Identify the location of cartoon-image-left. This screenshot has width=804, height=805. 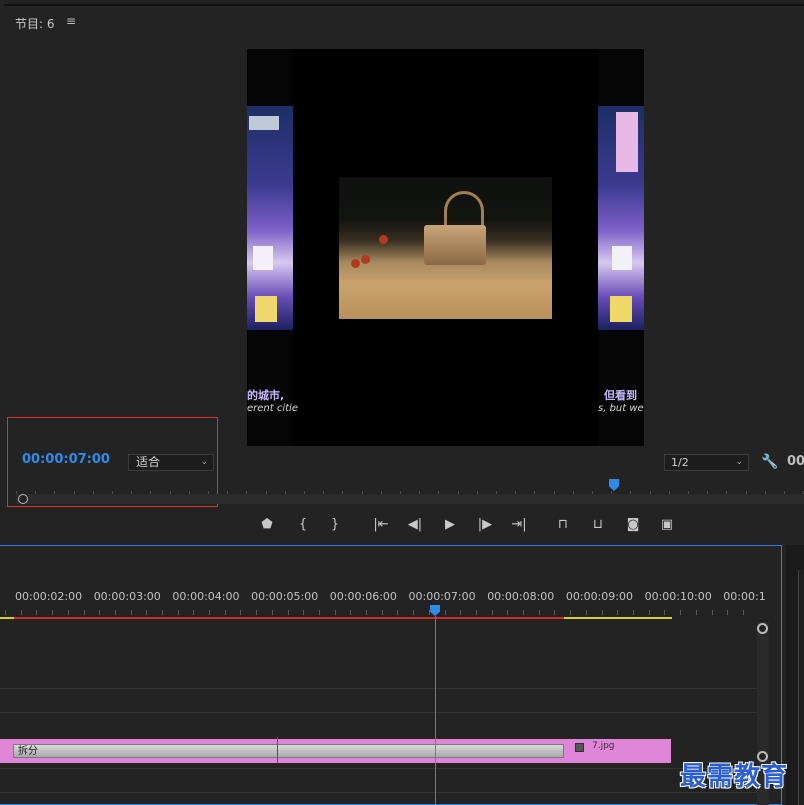
(270, 218).